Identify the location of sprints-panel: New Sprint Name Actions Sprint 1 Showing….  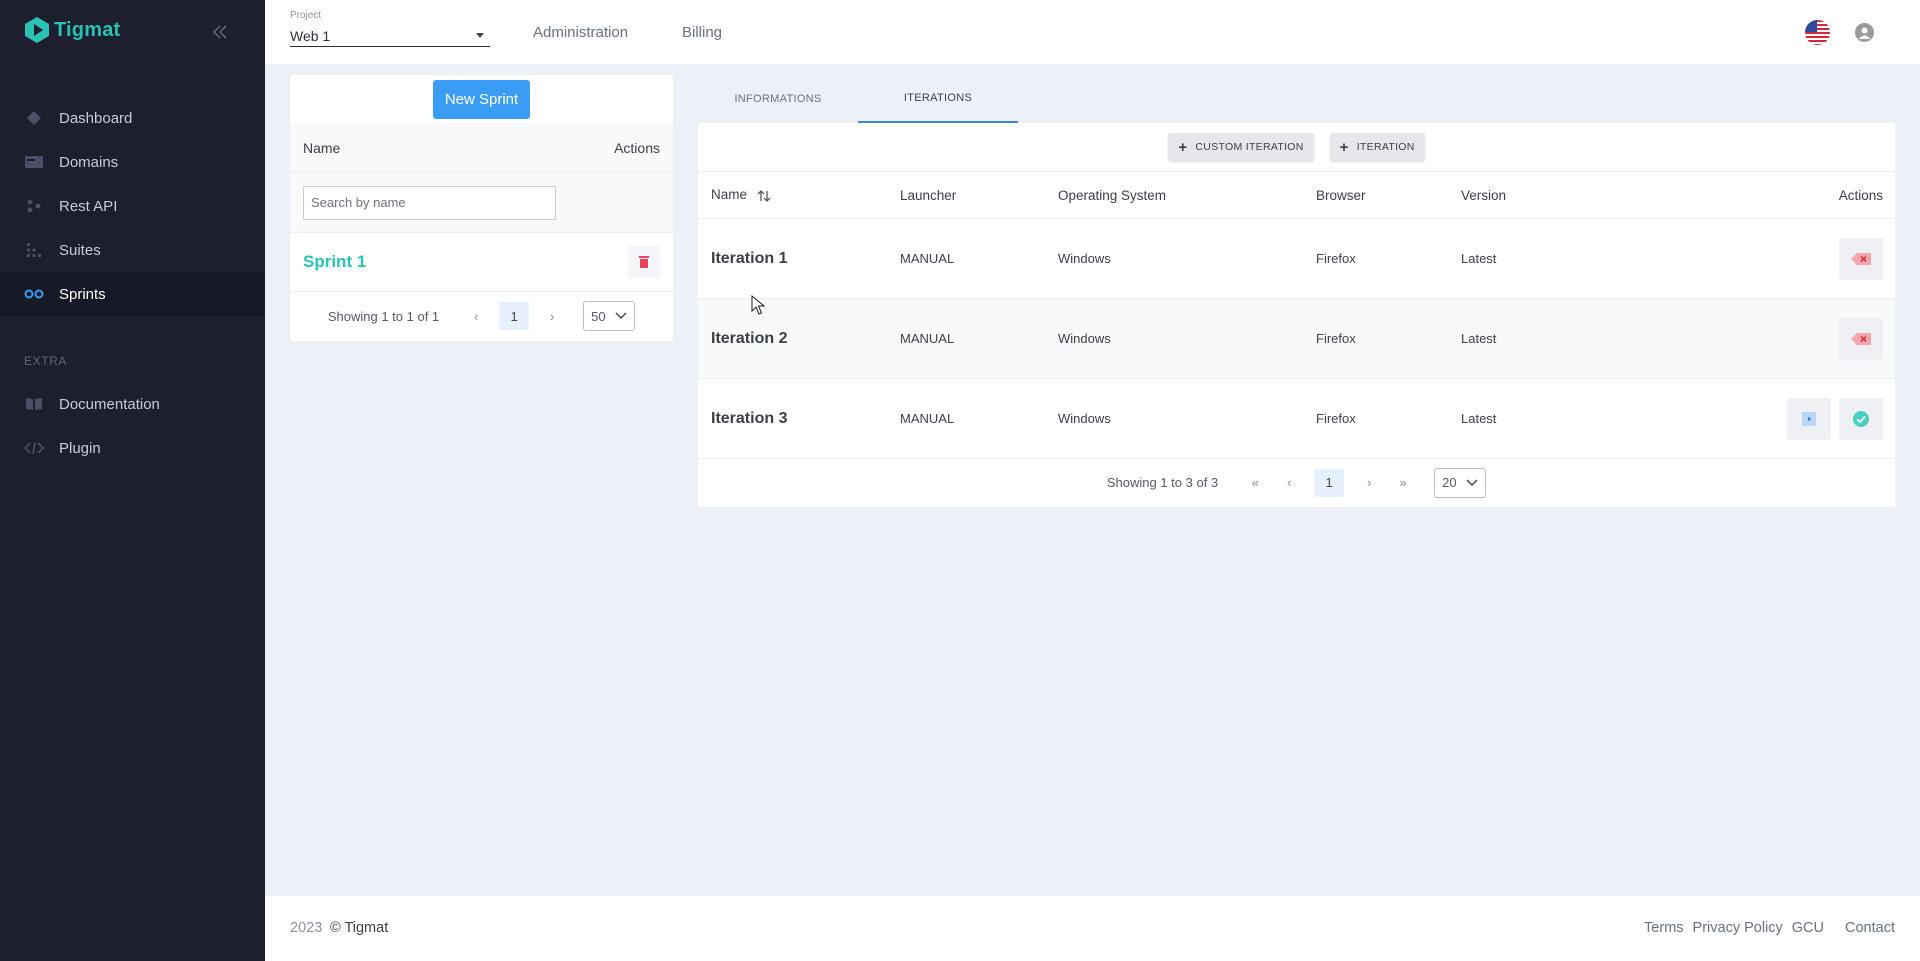
(481, 208).